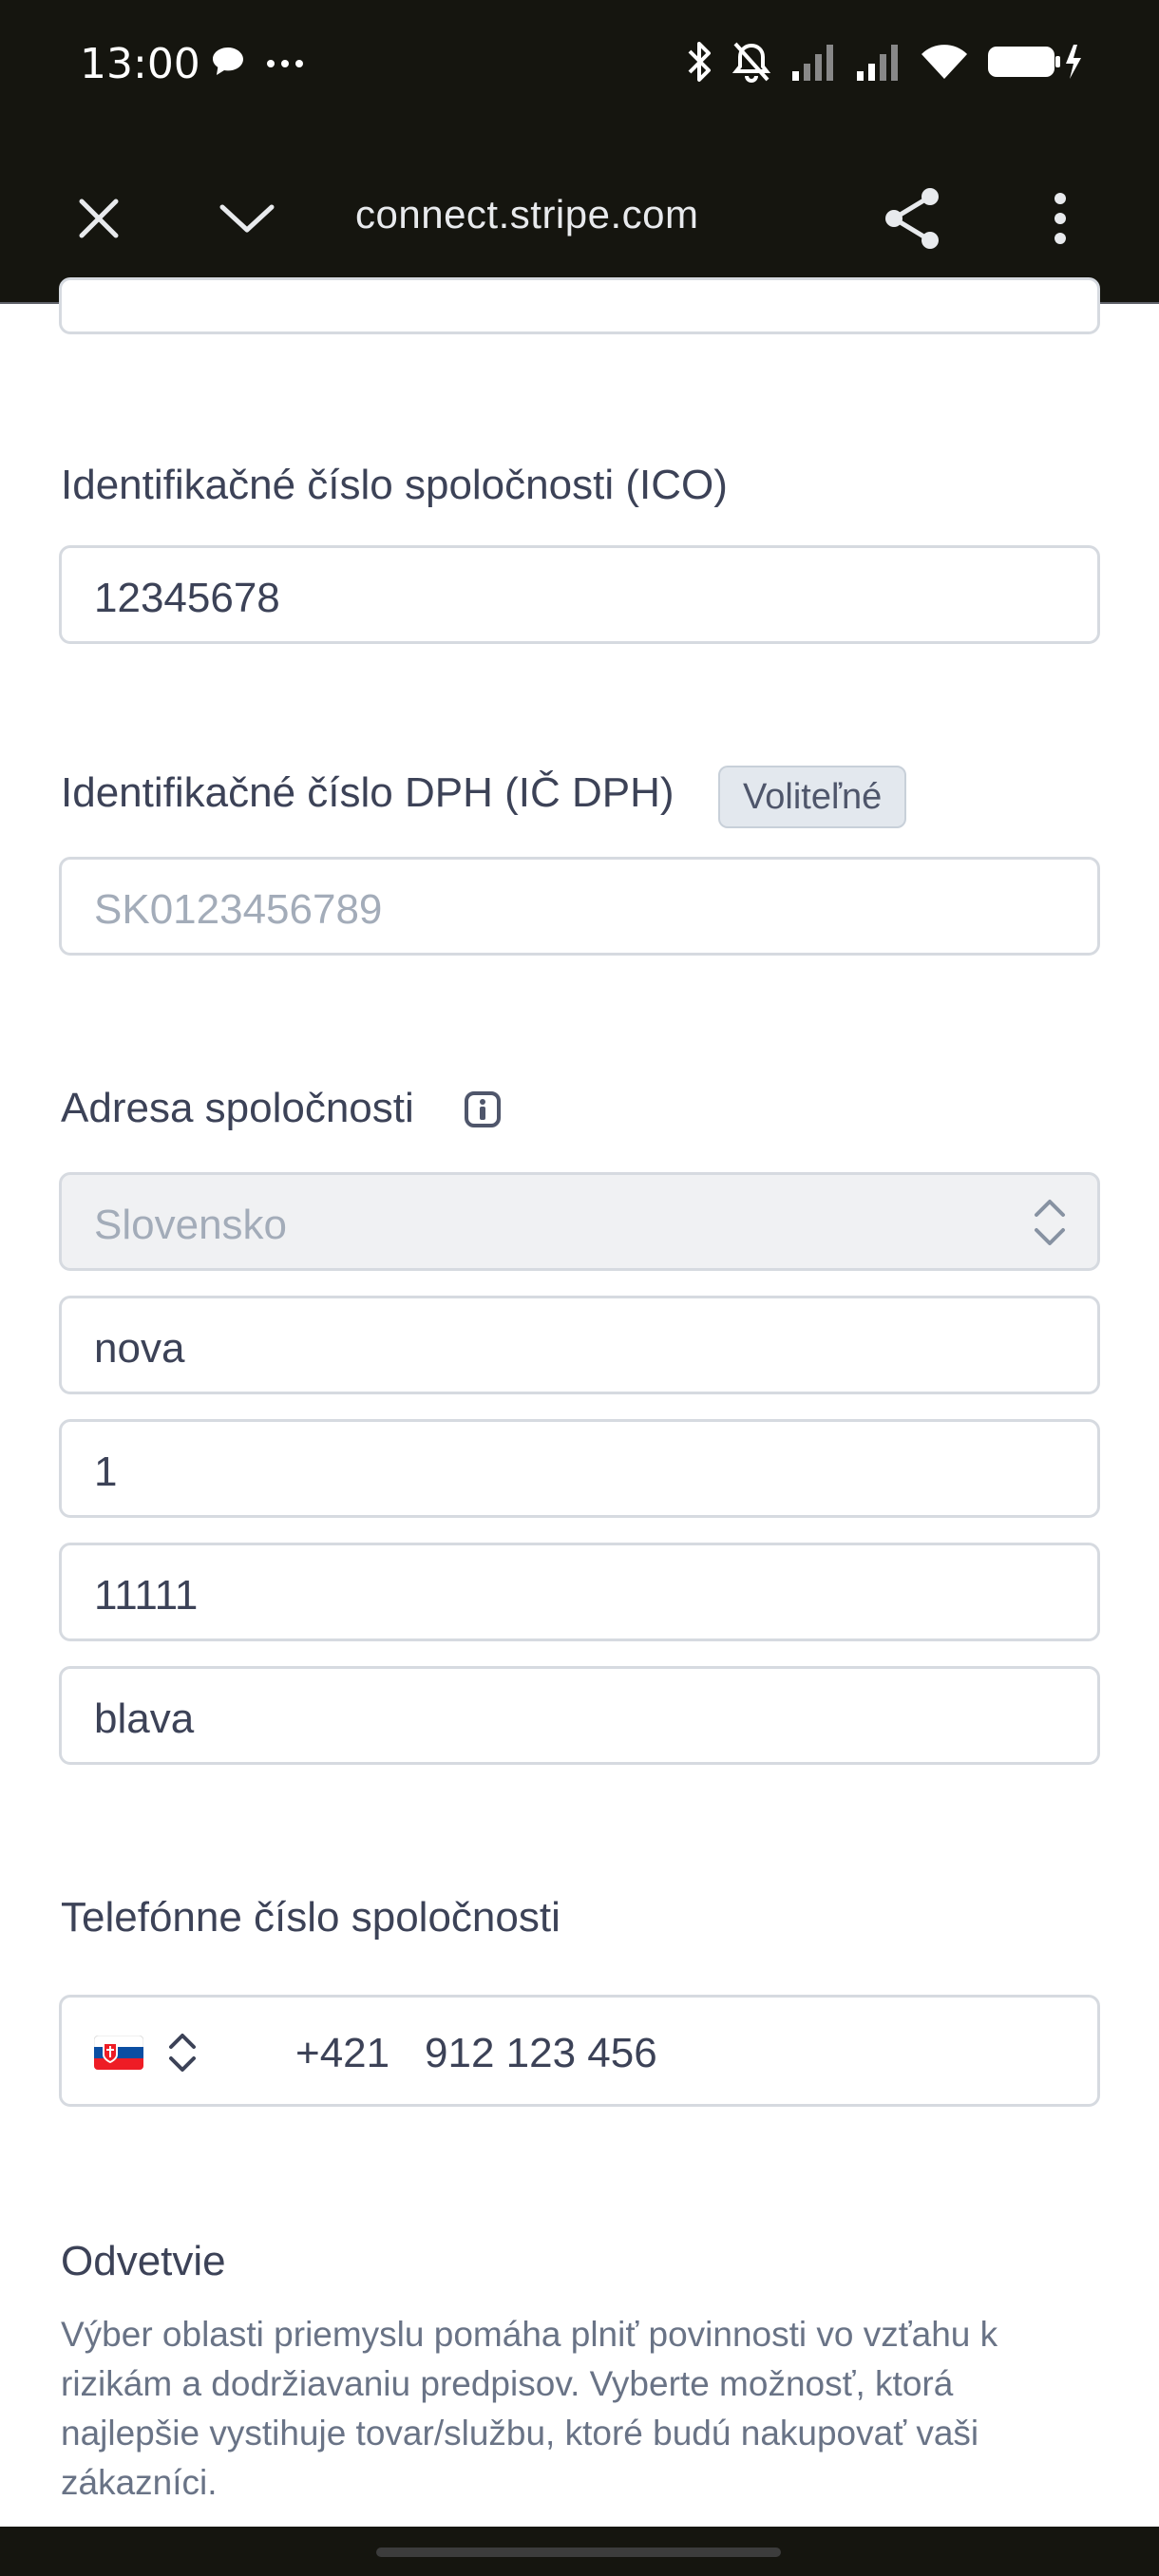 Image resolution: width=1159 pixels, height=2576 pixels. I want to click on home-indicator, so click(578, 2552).